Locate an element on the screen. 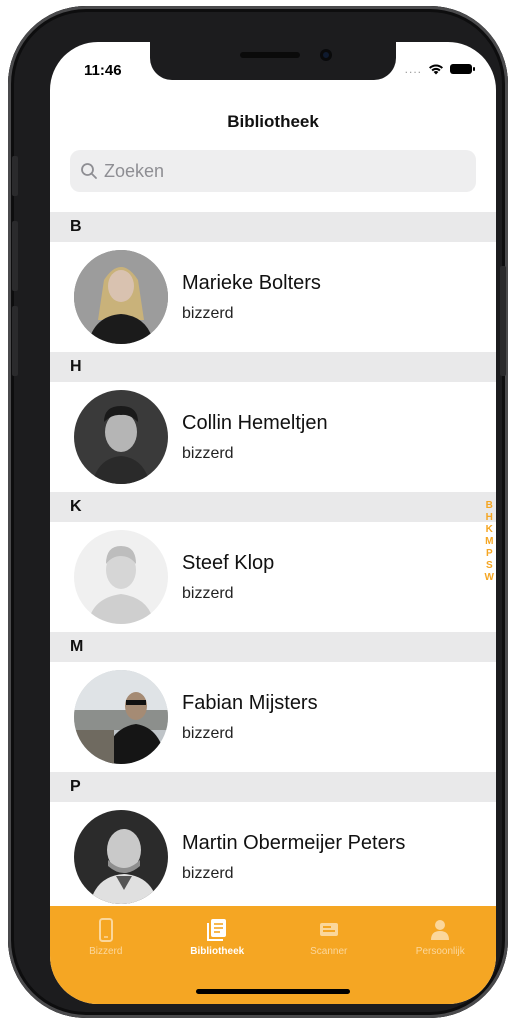 The width and height of the screenshot is (515, 1024). search-icon is located at coordinates (89, 171).